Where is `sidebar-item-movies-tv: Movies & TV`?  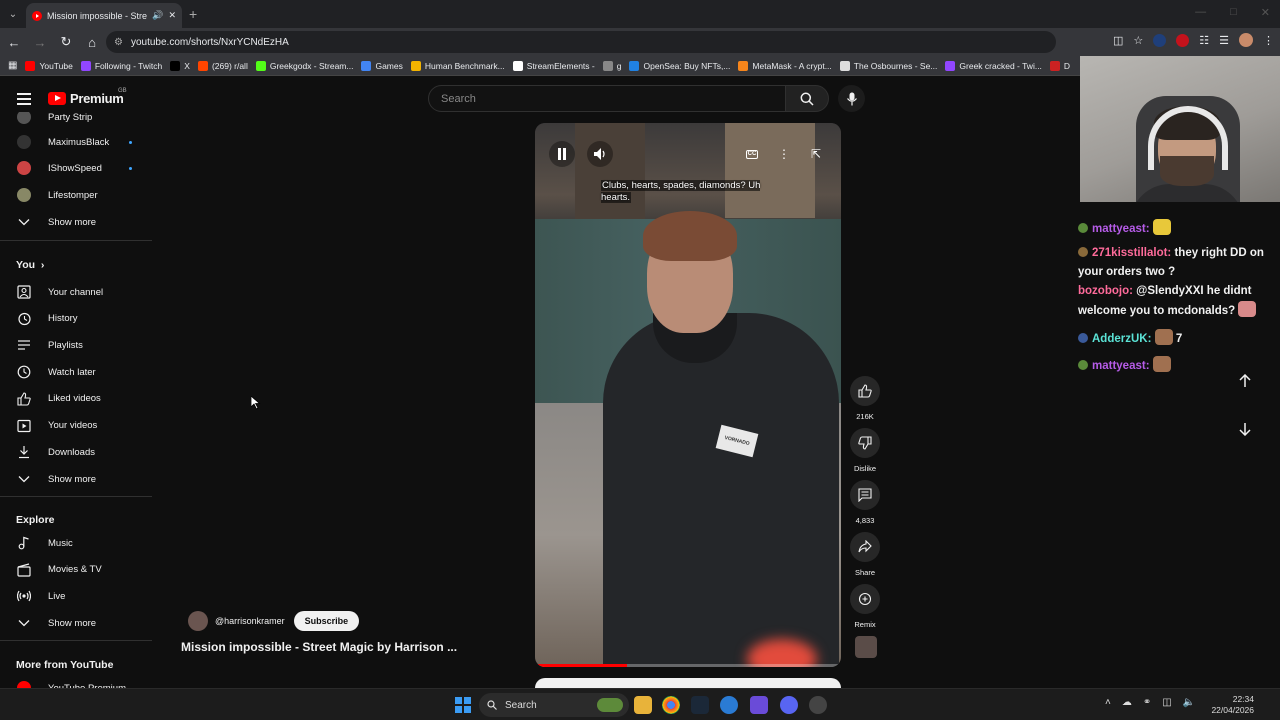
sidebar-item-movies-tv: Movies & TV is located at coordinates (76, 570).